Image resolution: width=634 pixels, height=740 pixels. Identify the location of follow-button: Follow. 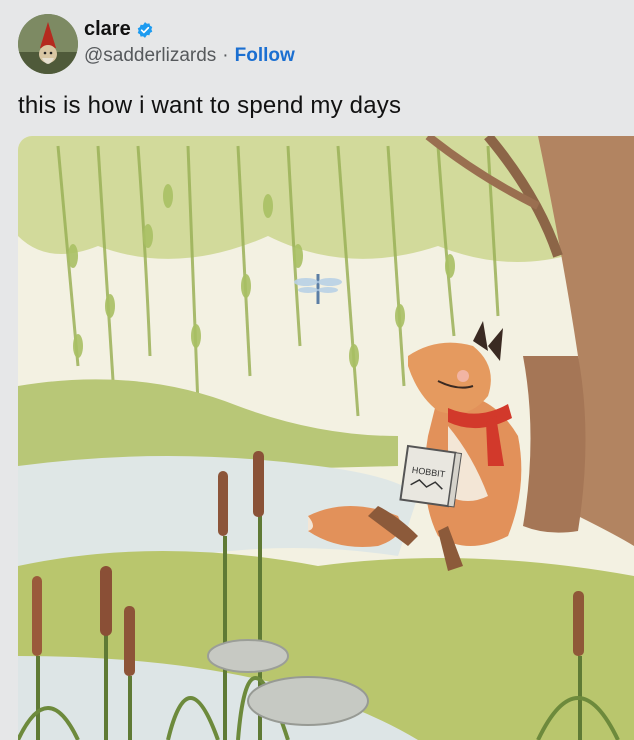
(265, 56).